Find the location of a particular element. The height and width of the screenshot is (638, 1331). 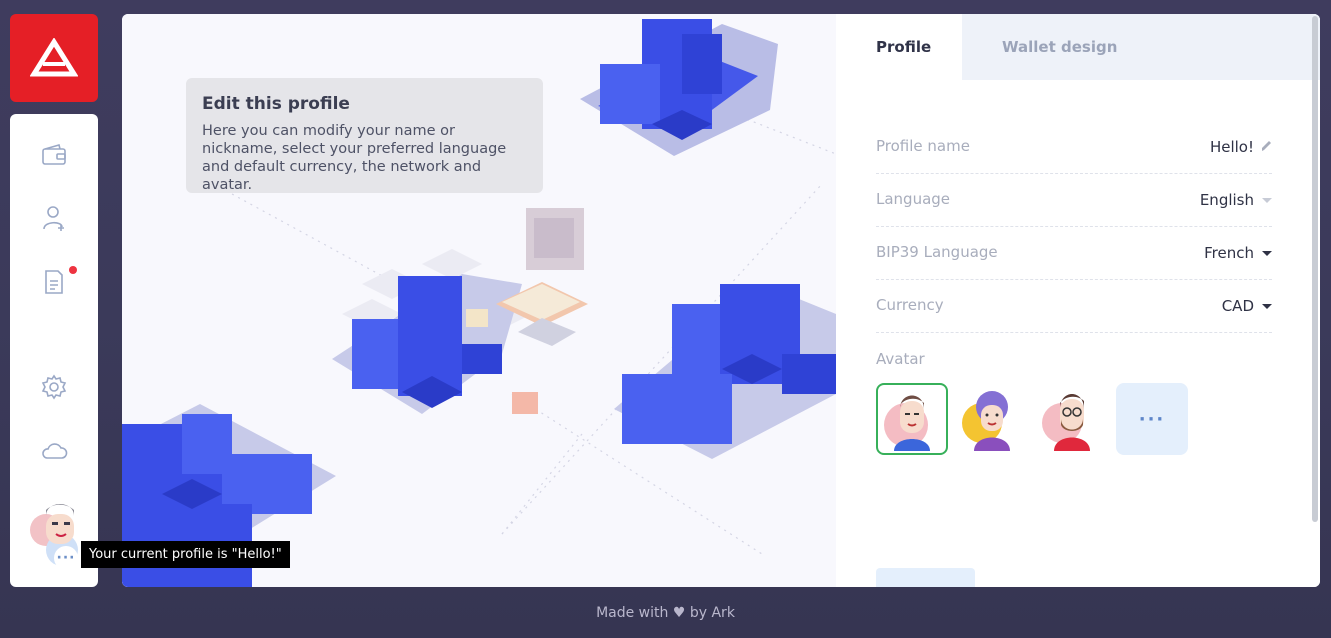

avatar-bearded-man-image is located at coordinates (1066, 422).